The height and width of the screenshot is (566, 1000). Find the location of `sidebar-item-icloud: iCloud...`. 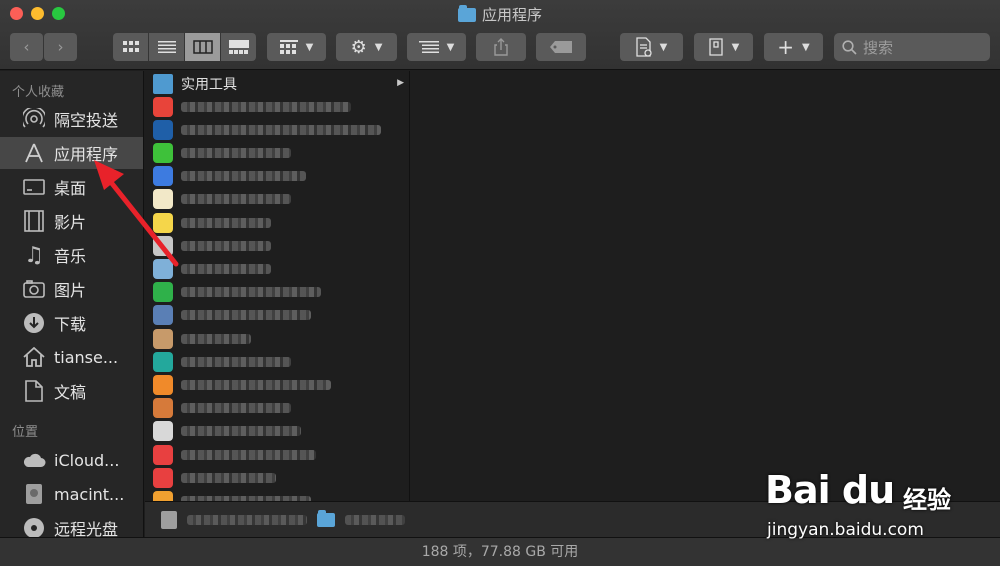

sidebar-item-icloud: iCloud... is located at coordinates (71, 460).